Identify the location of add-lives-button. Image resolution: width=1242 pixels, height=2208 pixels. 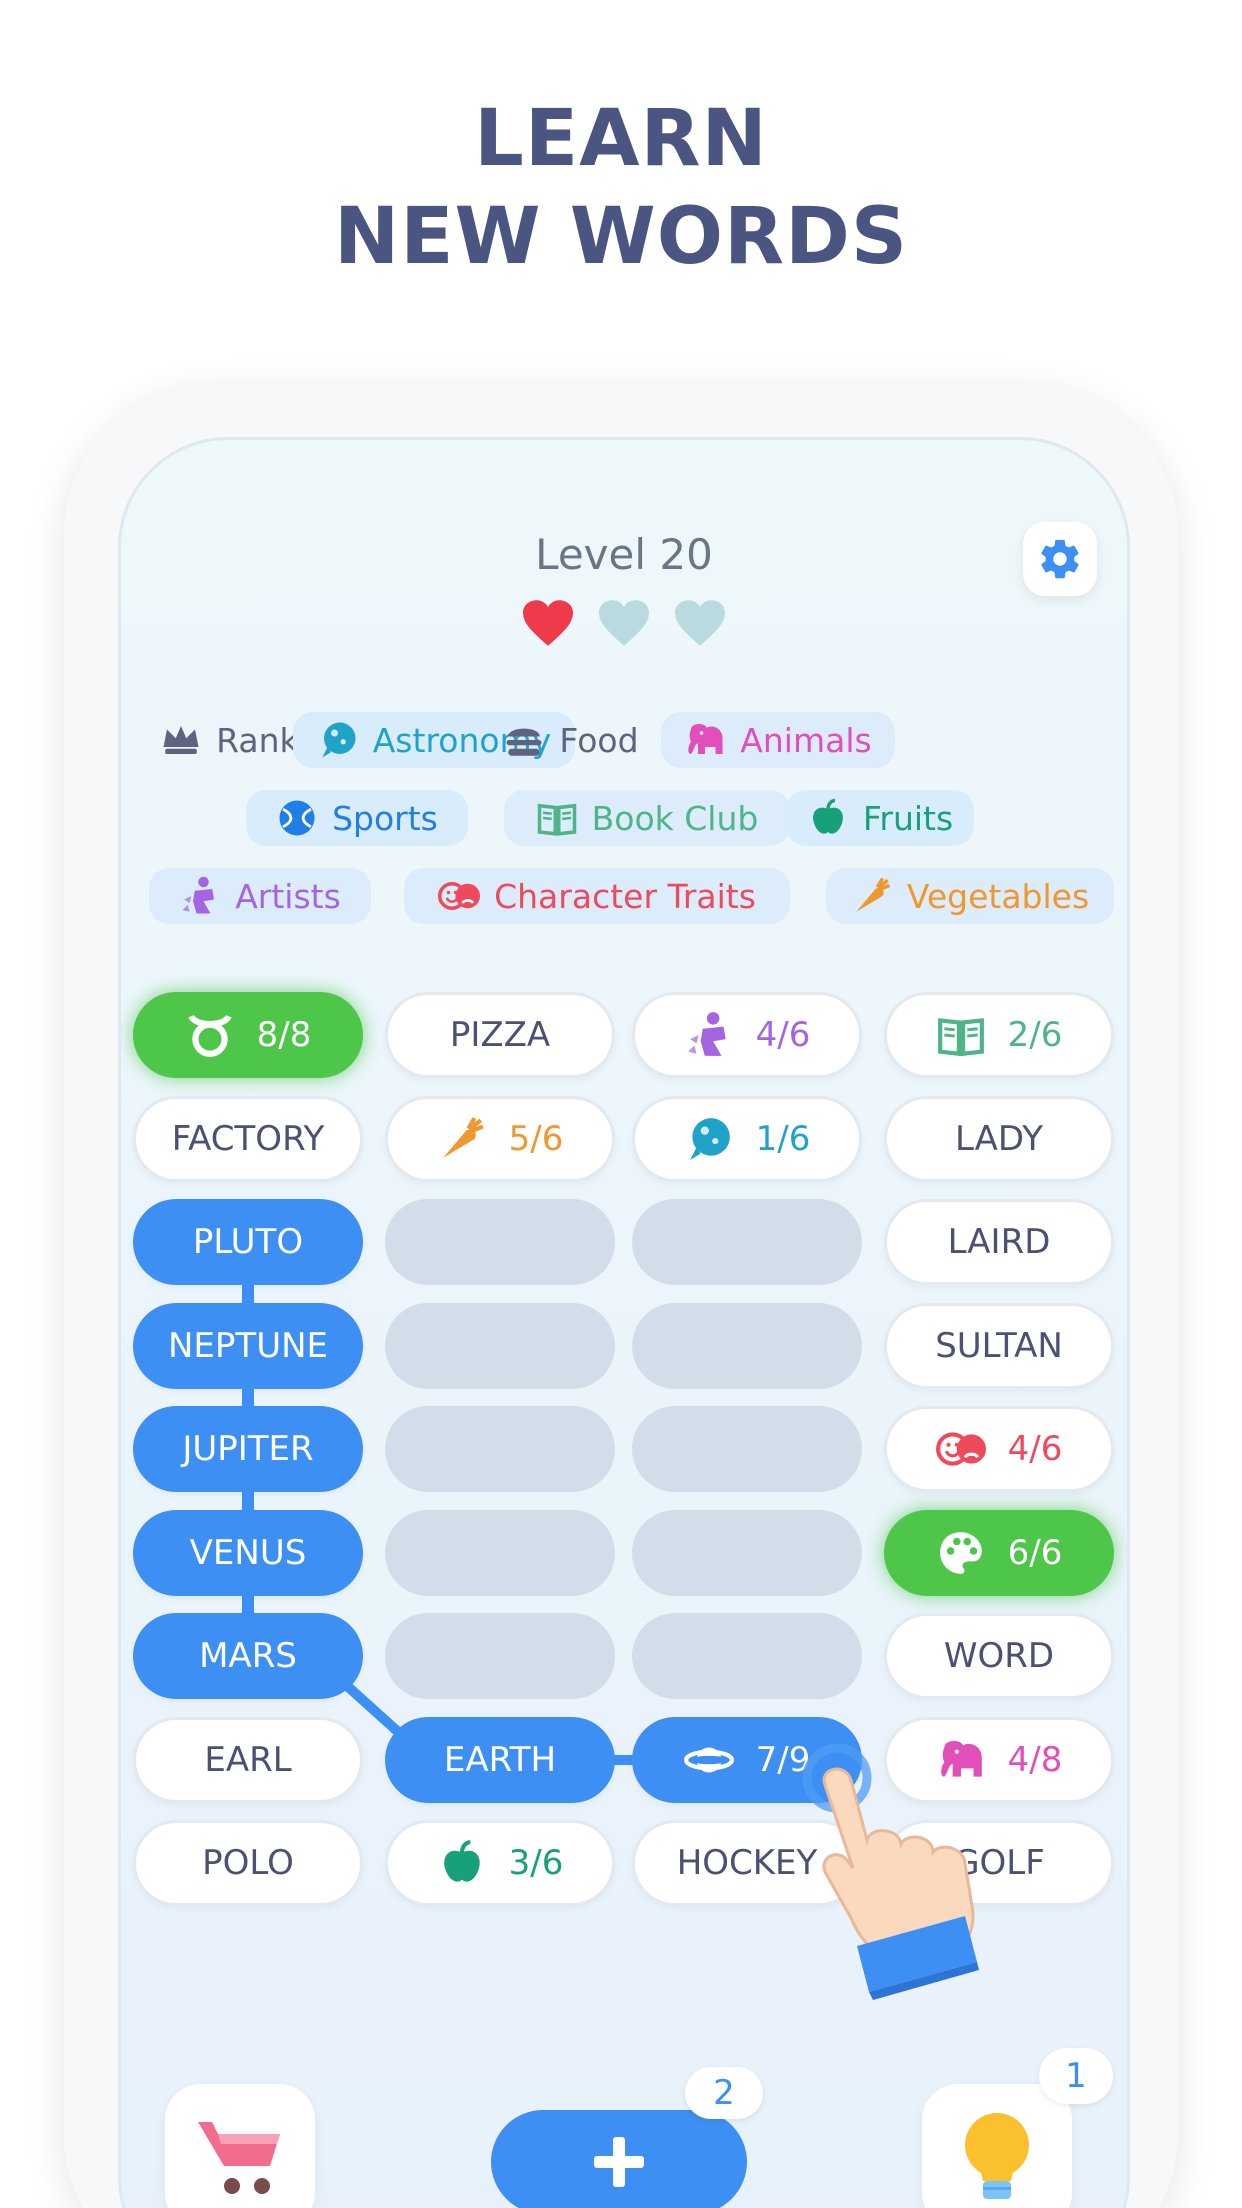
(619, 2159).